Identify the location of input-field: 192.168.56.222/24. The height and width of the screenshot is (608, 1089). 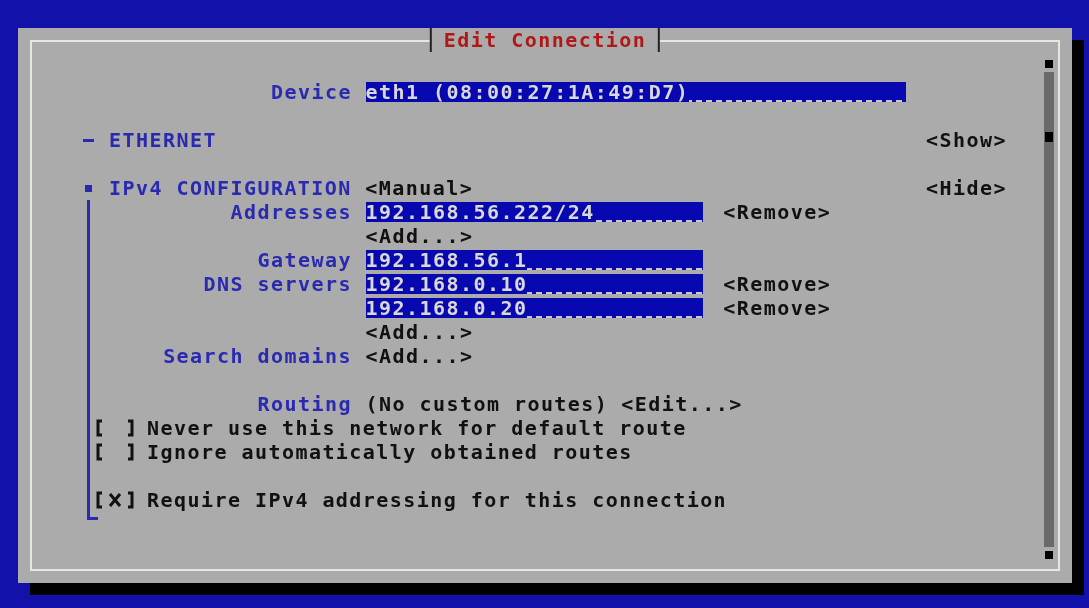
(534, 212).